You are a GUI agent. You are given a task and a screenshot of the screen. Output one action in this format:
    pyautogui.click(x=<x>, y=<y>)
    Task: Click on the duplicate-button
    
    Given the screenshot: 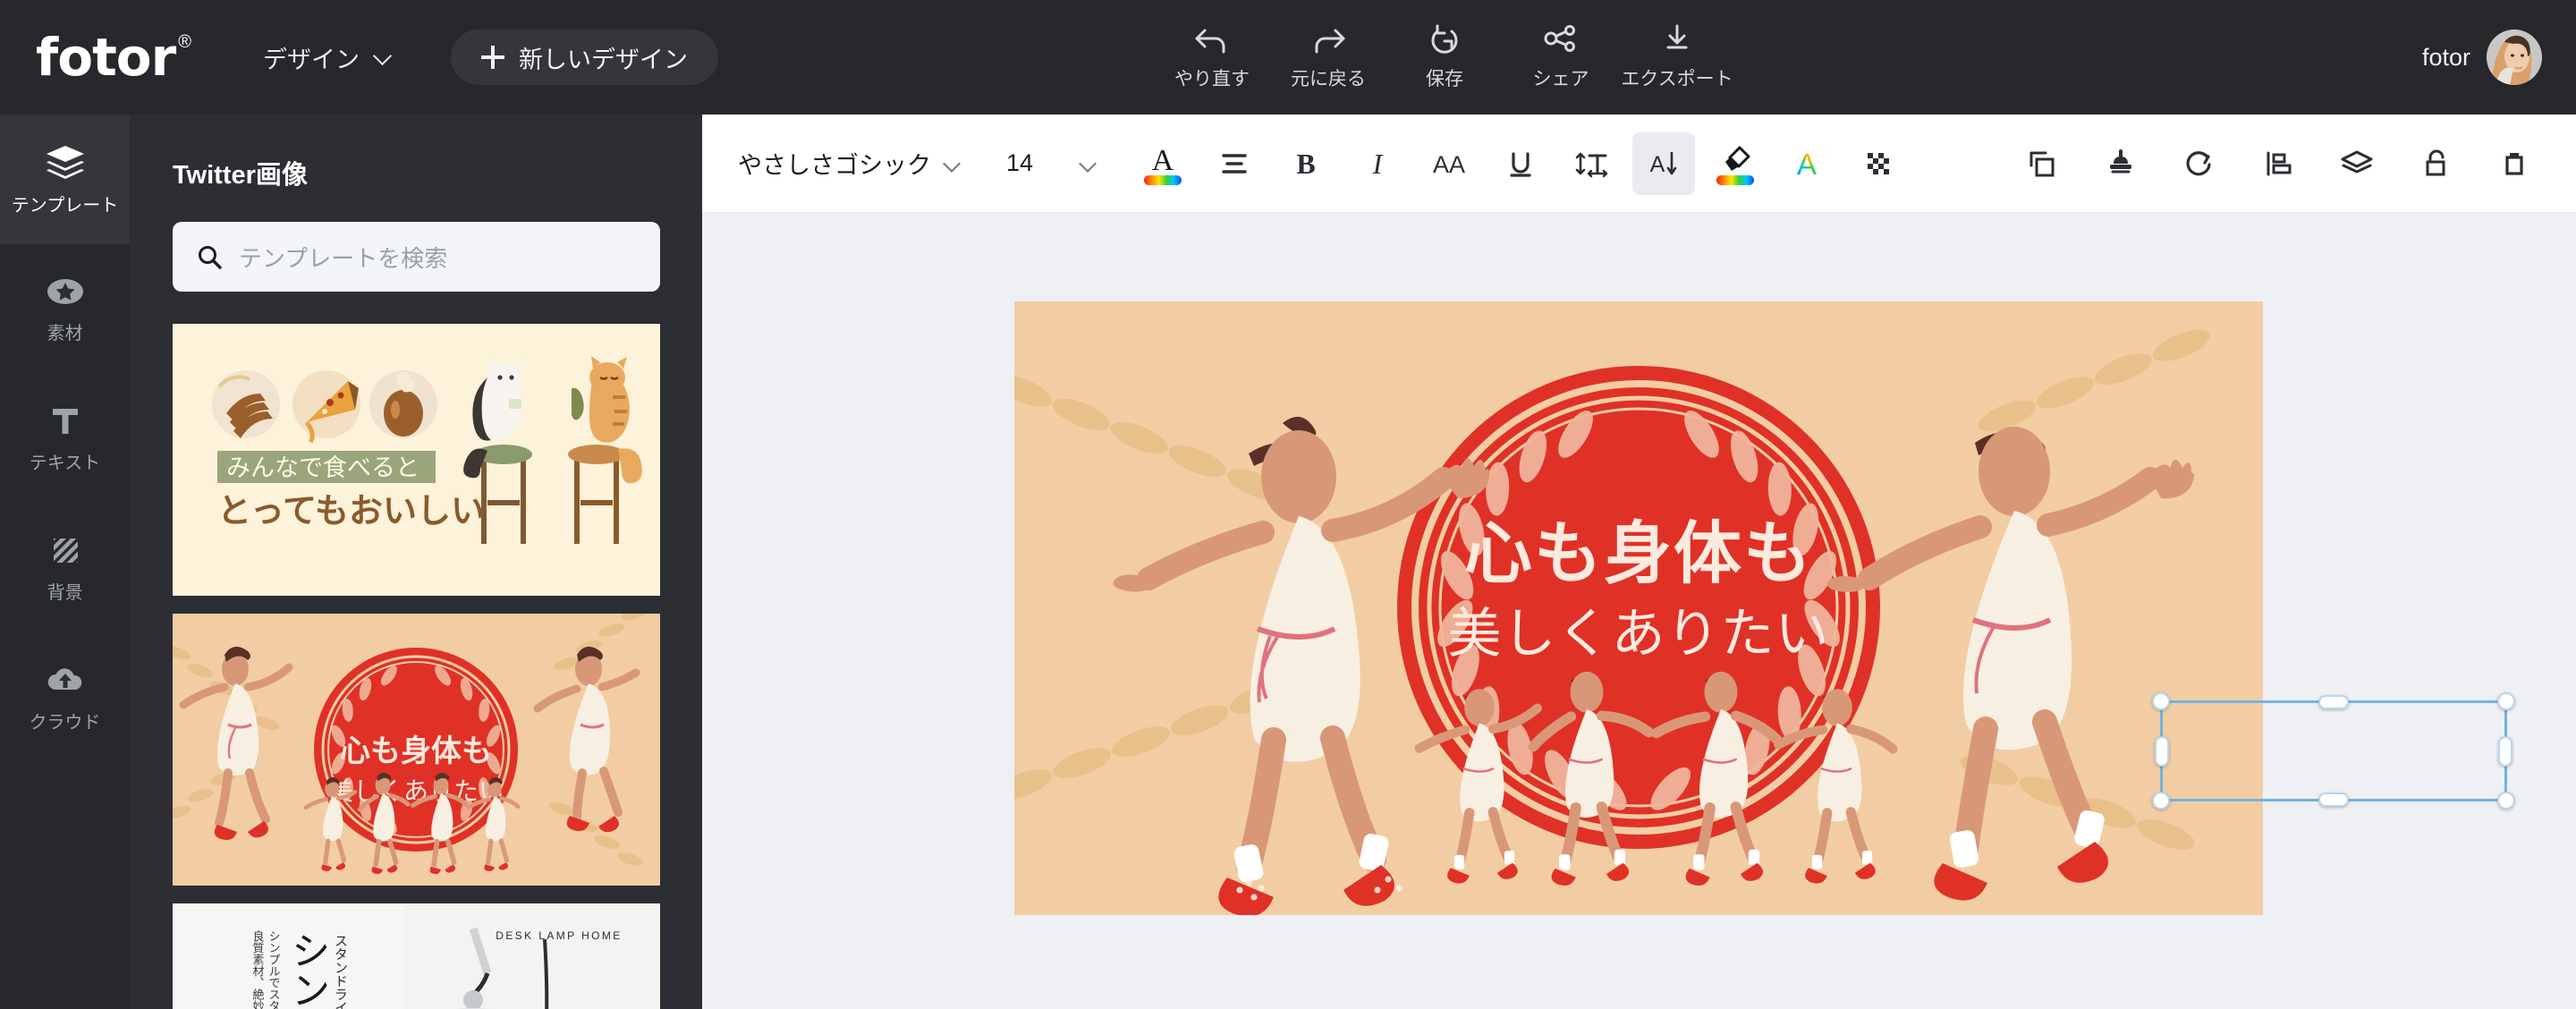 What is the action you would take?
    pyautogui.click(x=2042, y=163)
    